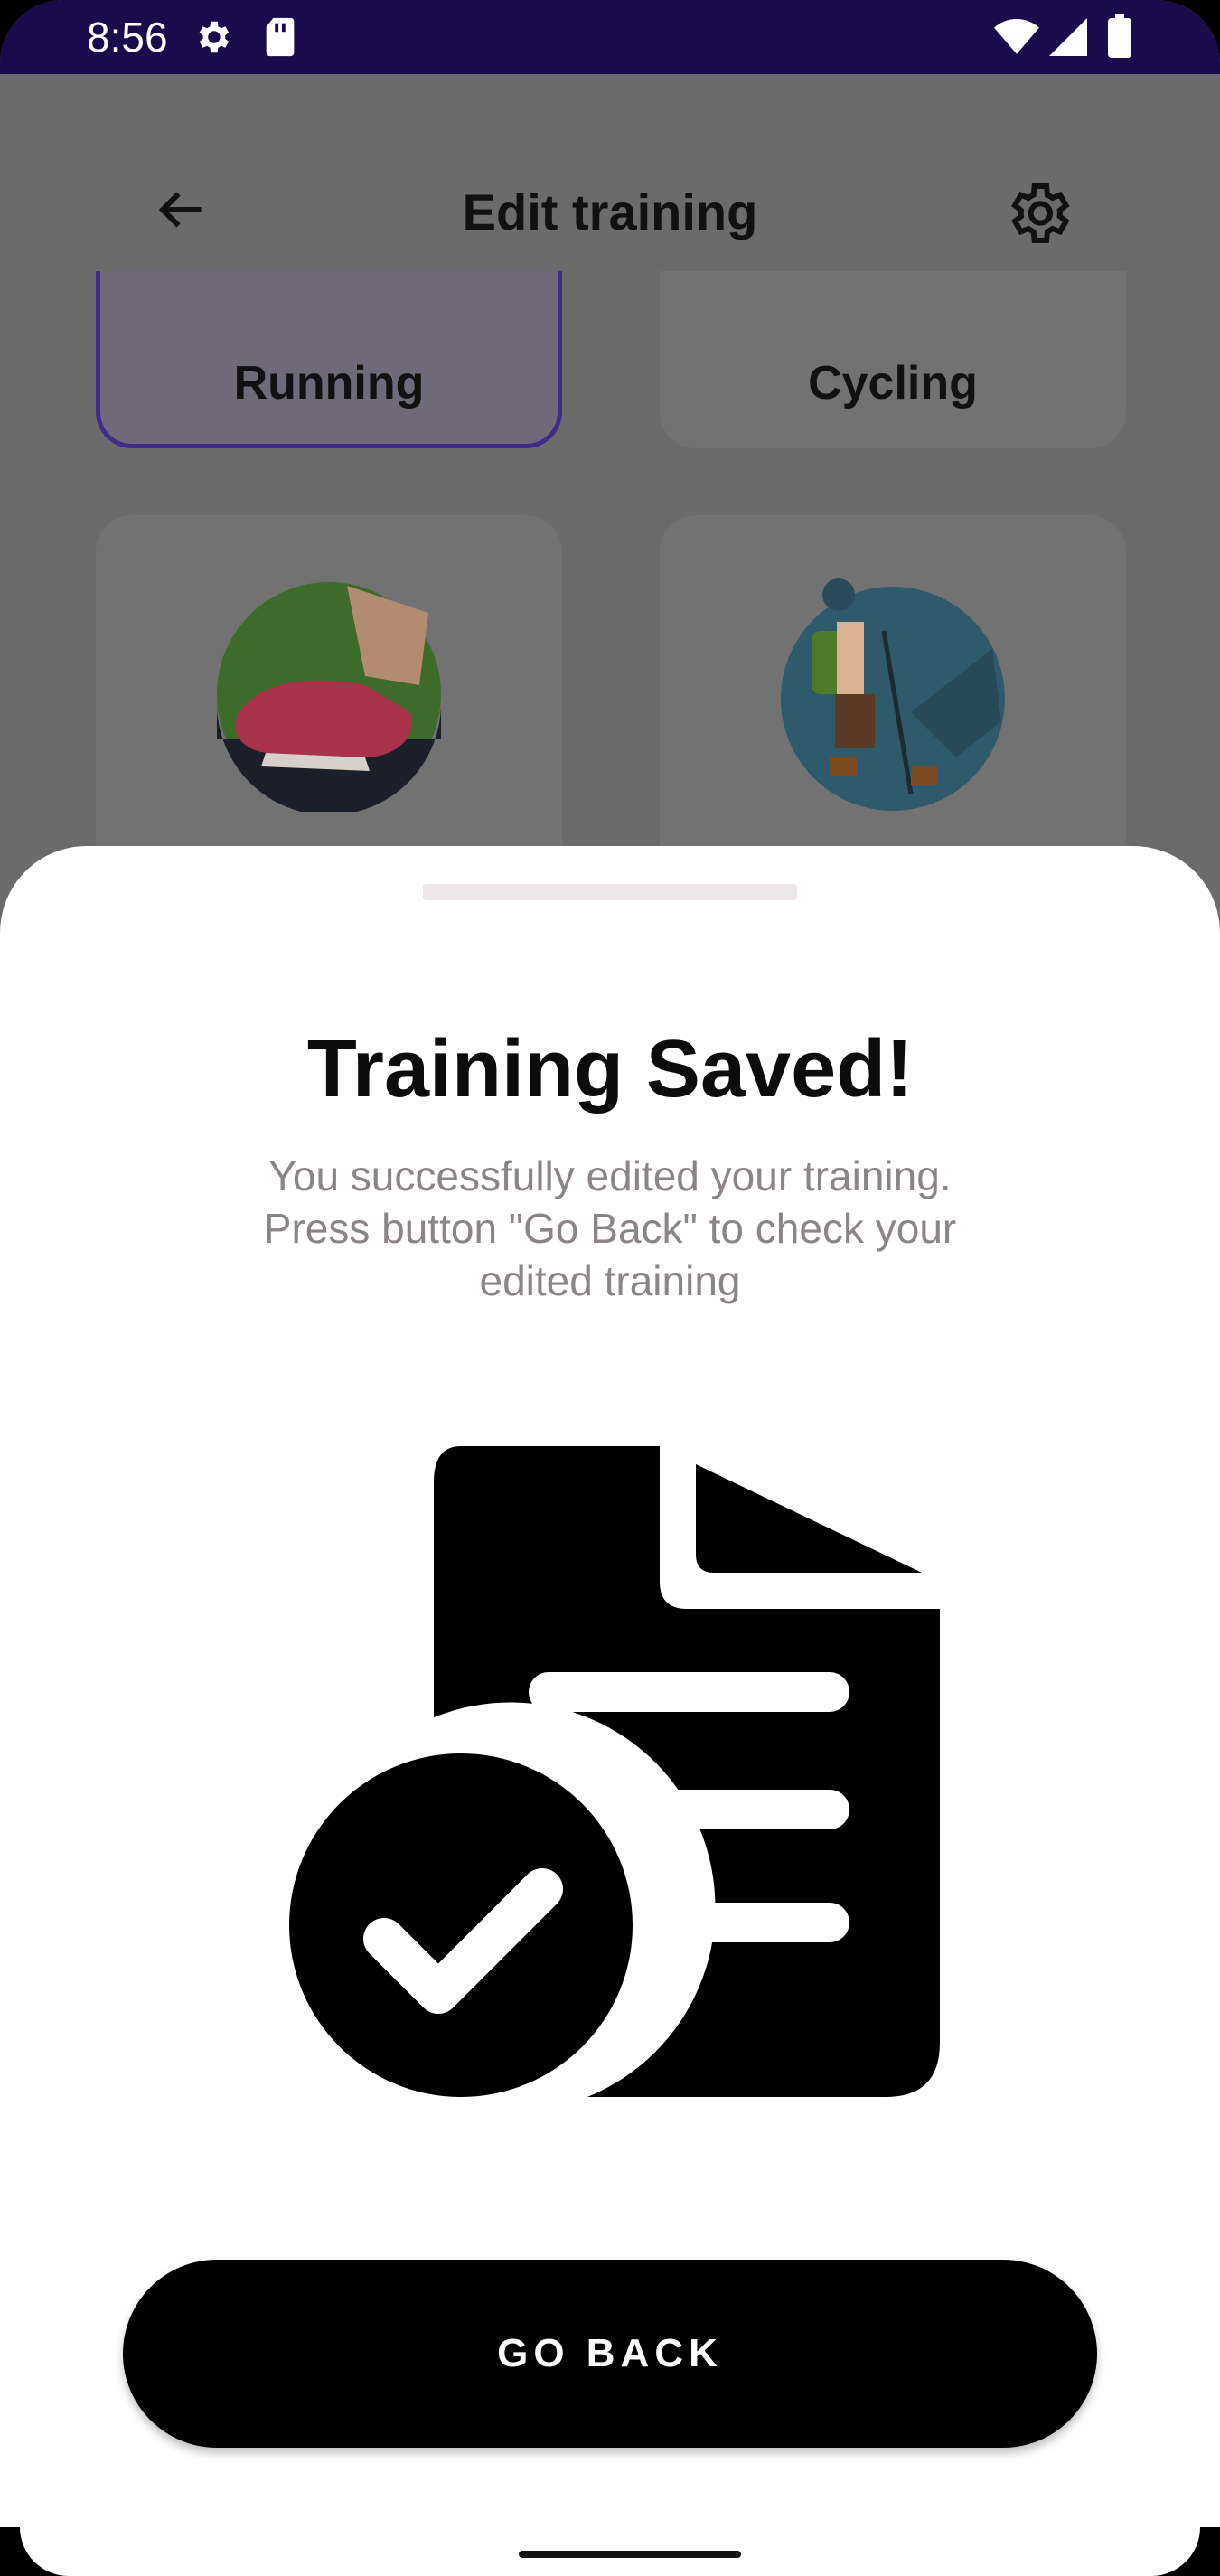 This screenshot has height=2576, width=1220. What do you see at coordinates (610, 1176) in the screenshot?
I see `sheet-message-line: You successfully edited your training.` at bounding box center [610, 1176].